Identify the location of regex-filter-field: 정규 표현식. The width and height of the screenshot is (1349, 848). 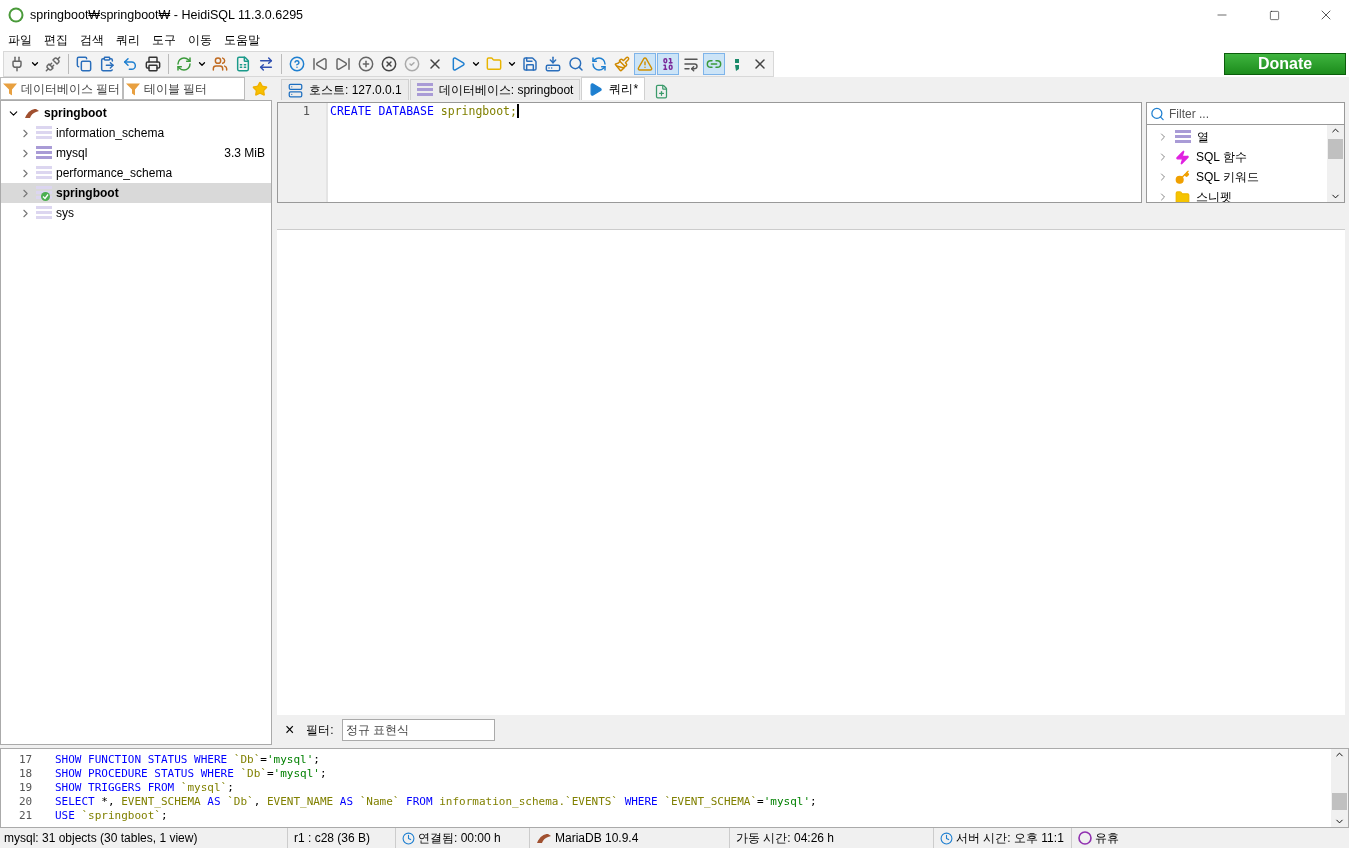
(418, 730).